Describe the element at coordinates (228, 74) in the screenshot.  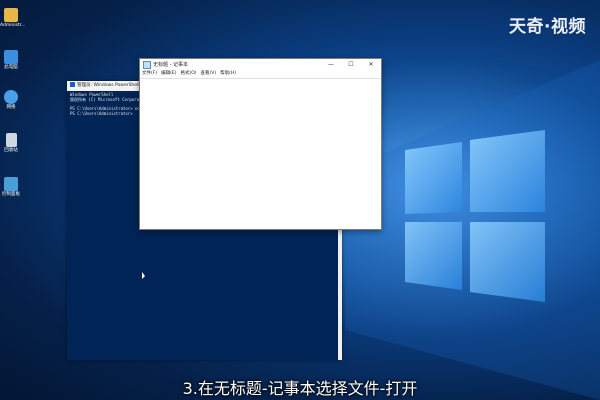
I see `menu-help: 帮助(H)` at that location.